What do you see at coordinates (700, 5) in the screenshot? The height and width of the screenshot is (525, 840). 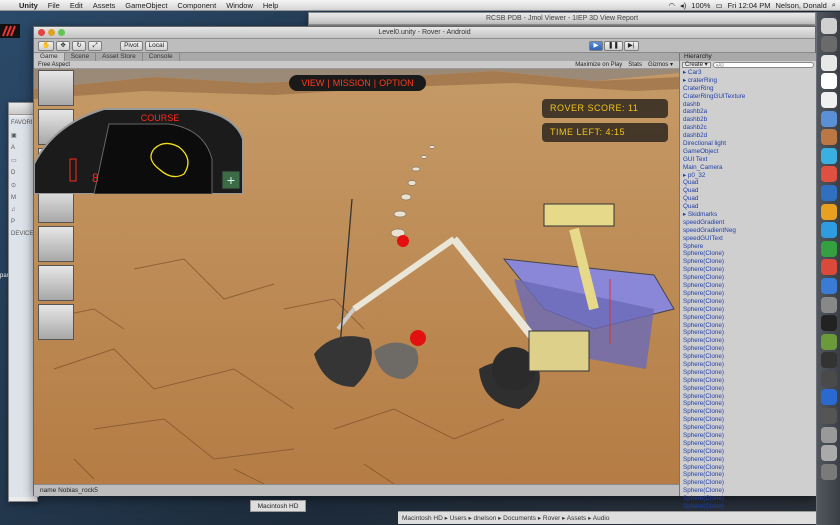 I see `battery-percent: 100%` at bounding box center [700, 5].